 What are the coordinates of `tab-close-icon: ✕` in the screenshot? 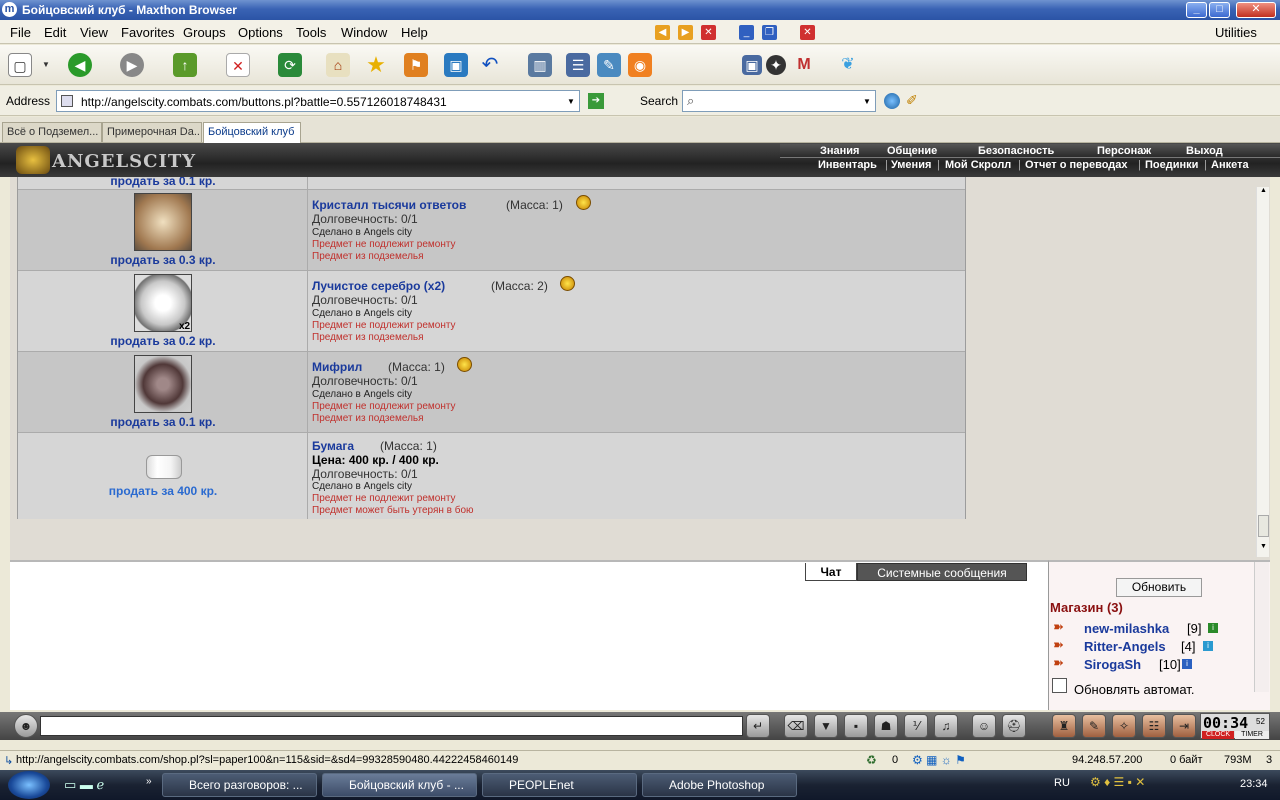 It's located at (807, 32).